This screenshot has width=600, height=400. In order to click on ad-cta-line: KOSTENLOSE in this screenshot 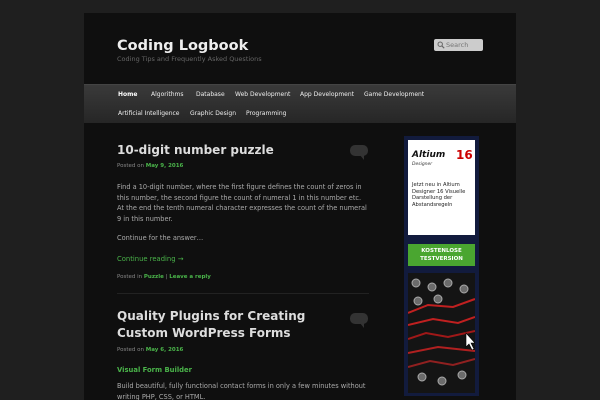, I will do `click(441, 251)`.